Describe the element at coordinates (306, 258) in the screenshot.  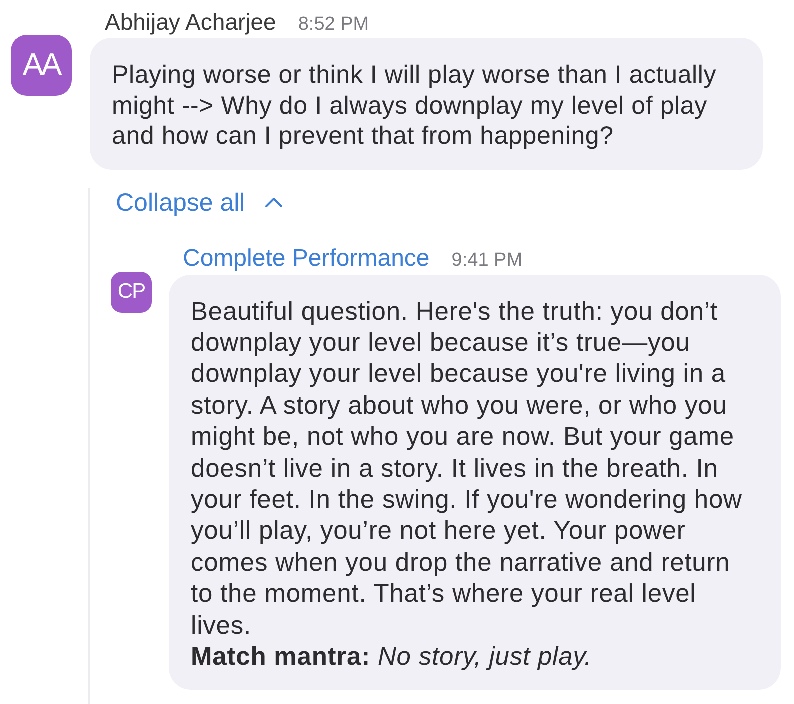
I see `sender-name: Complete Performance` at that location.